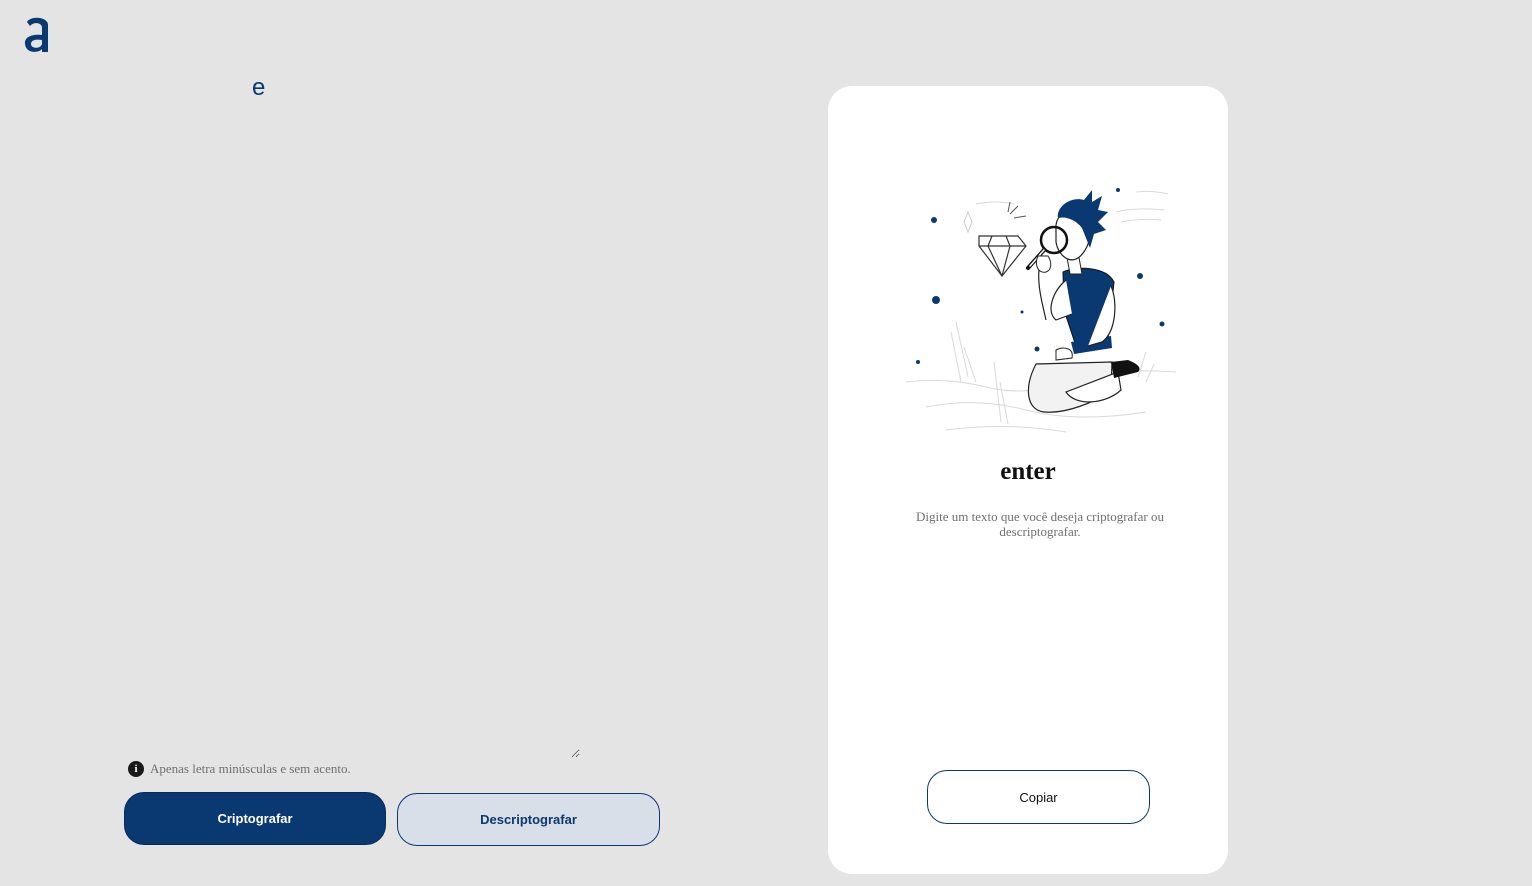 The height and width of the screenshot is (886, 1532). What do you see at coordinates (528, 819) in the screenshot?
I see `decrypt-button: Descriptografar` at bounding box center [528, 819].